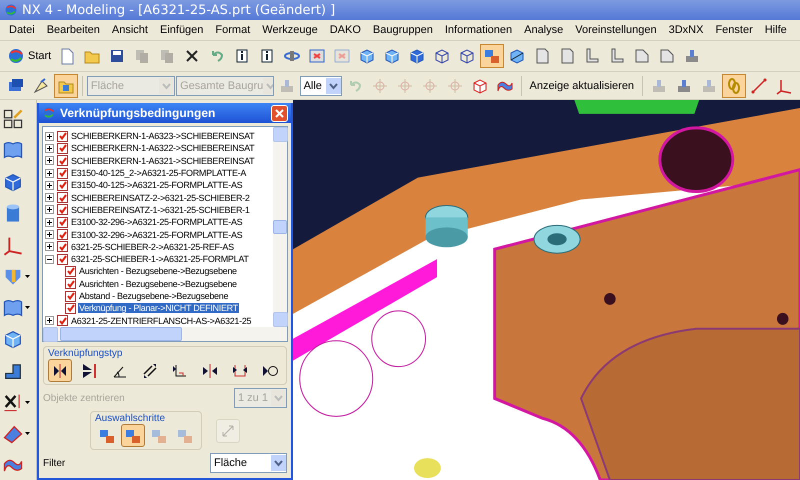 The width and height of the screenshot is (800, 480). Describe the element at coordinates (22, 30) in the screenshot. I see `menu-item: Datei` at that location.